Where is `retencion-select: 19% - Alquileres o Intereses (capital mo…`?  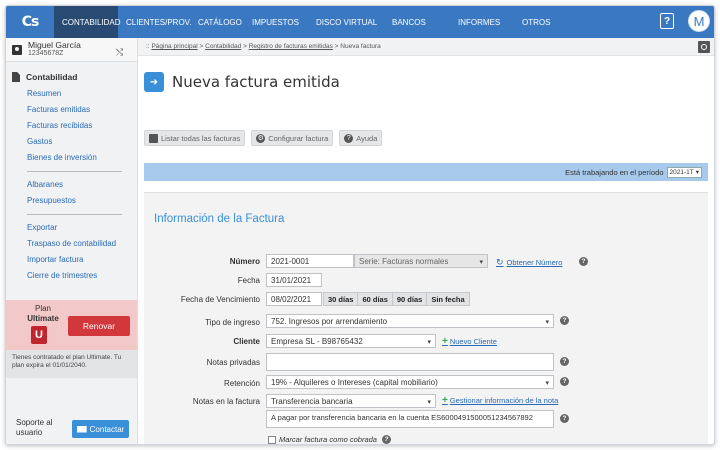 retencion-select: 19% - Alquileres o Intereses (capital mo… is located at coordinates (410, 382).